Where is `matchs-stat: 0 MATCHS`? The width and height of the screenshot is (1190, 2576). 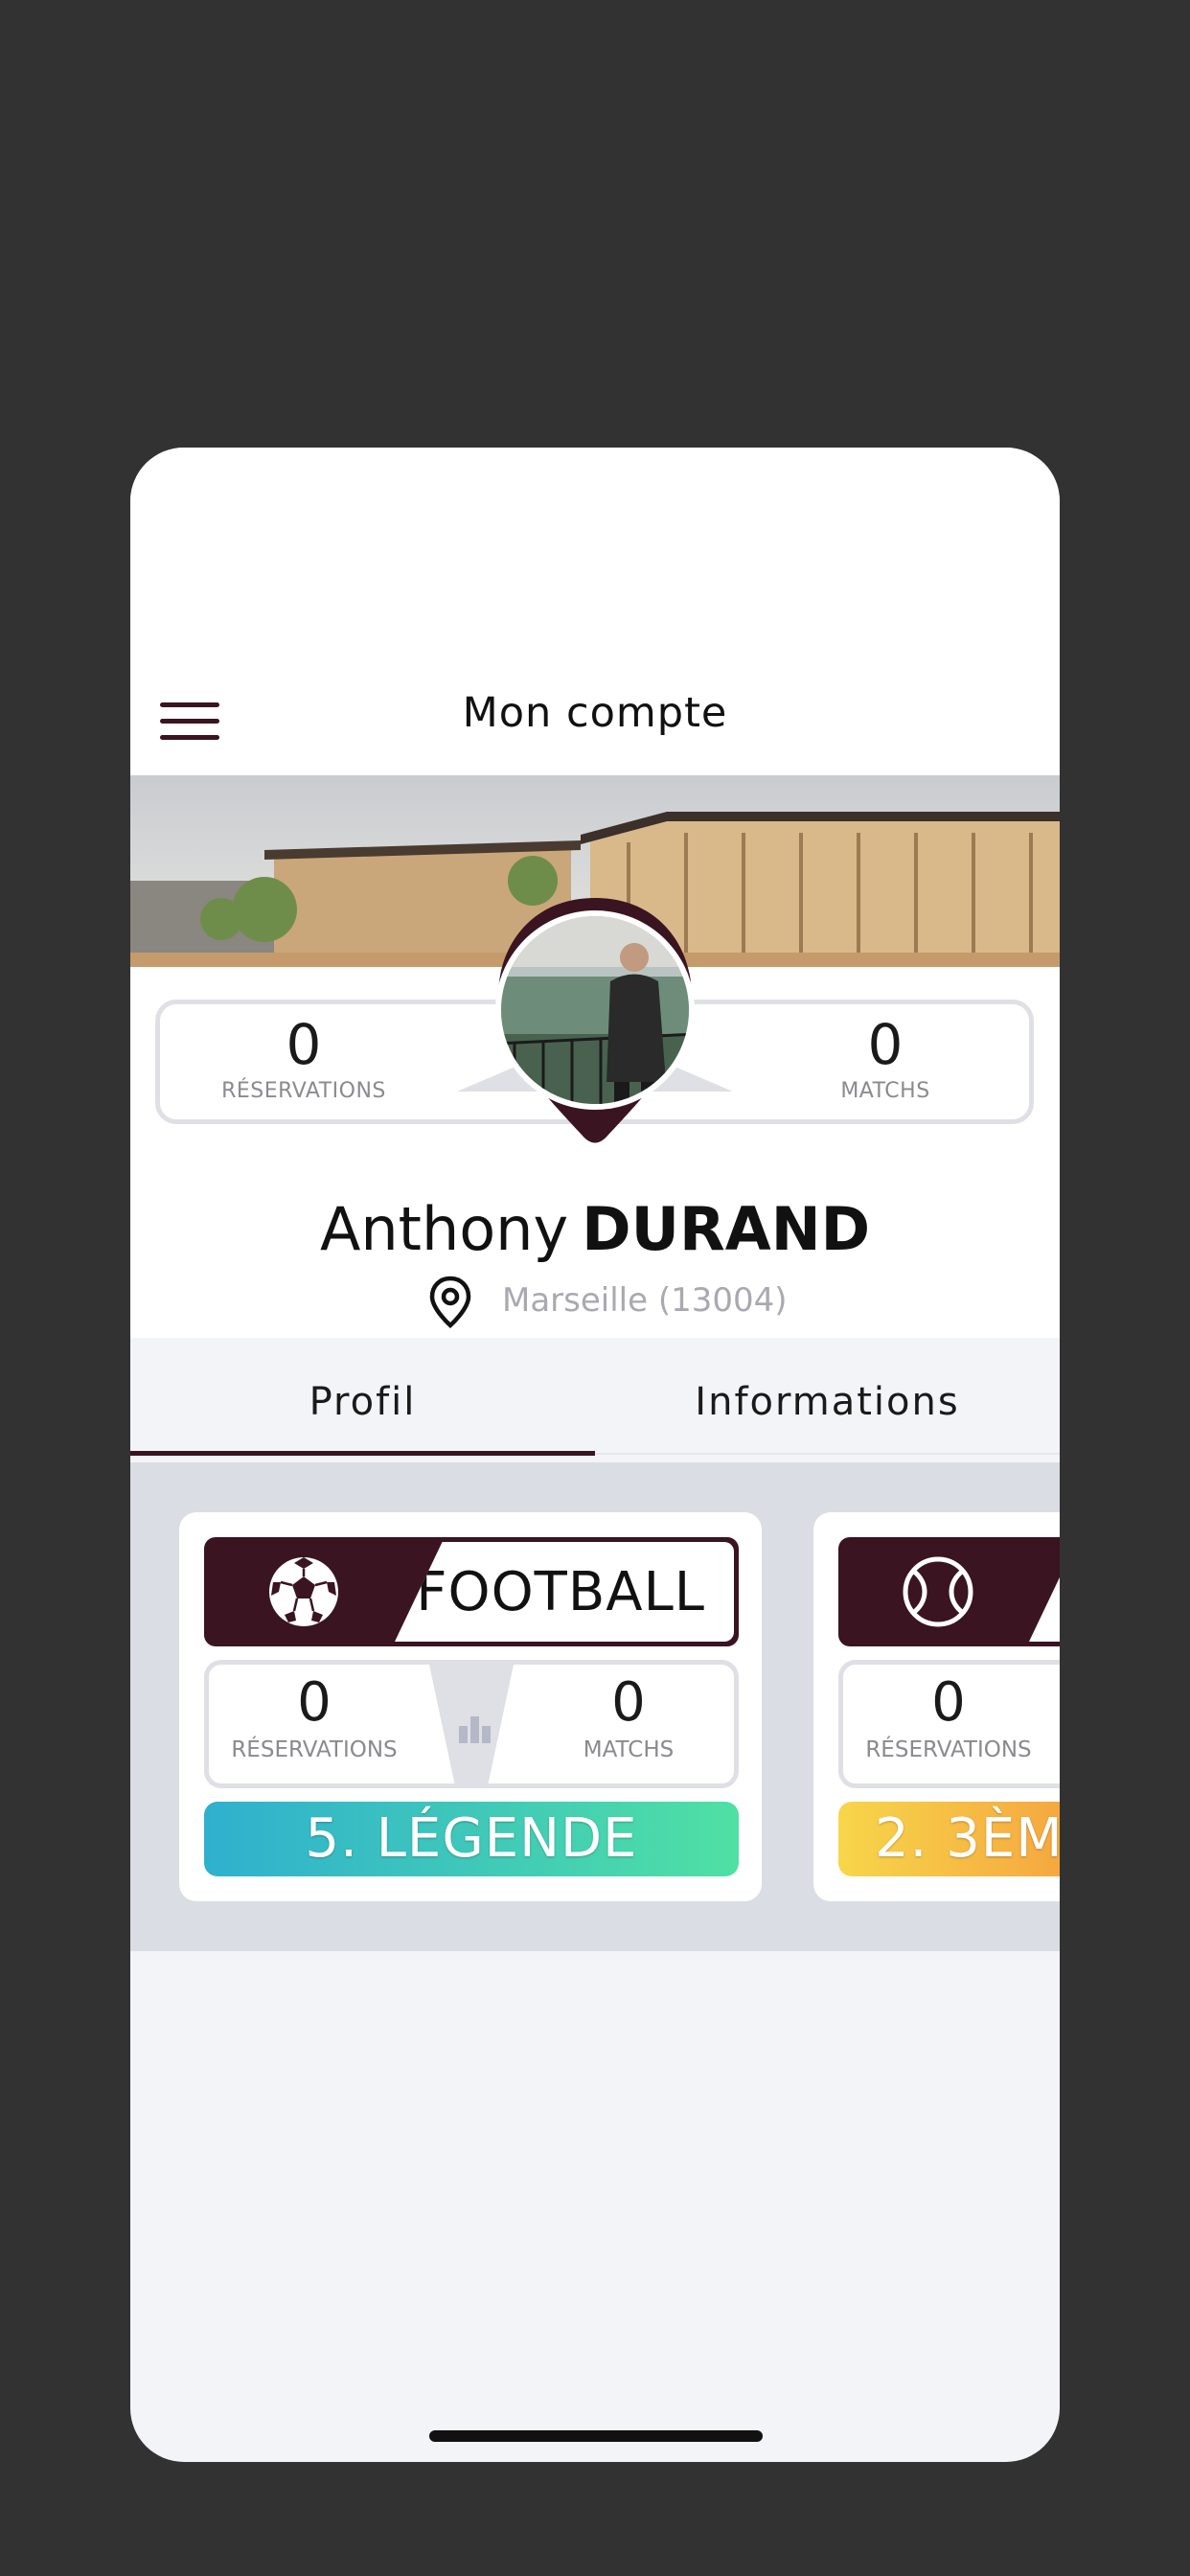
matchs-stat: 0 MATCHS is located at coordinates (886, 1058).